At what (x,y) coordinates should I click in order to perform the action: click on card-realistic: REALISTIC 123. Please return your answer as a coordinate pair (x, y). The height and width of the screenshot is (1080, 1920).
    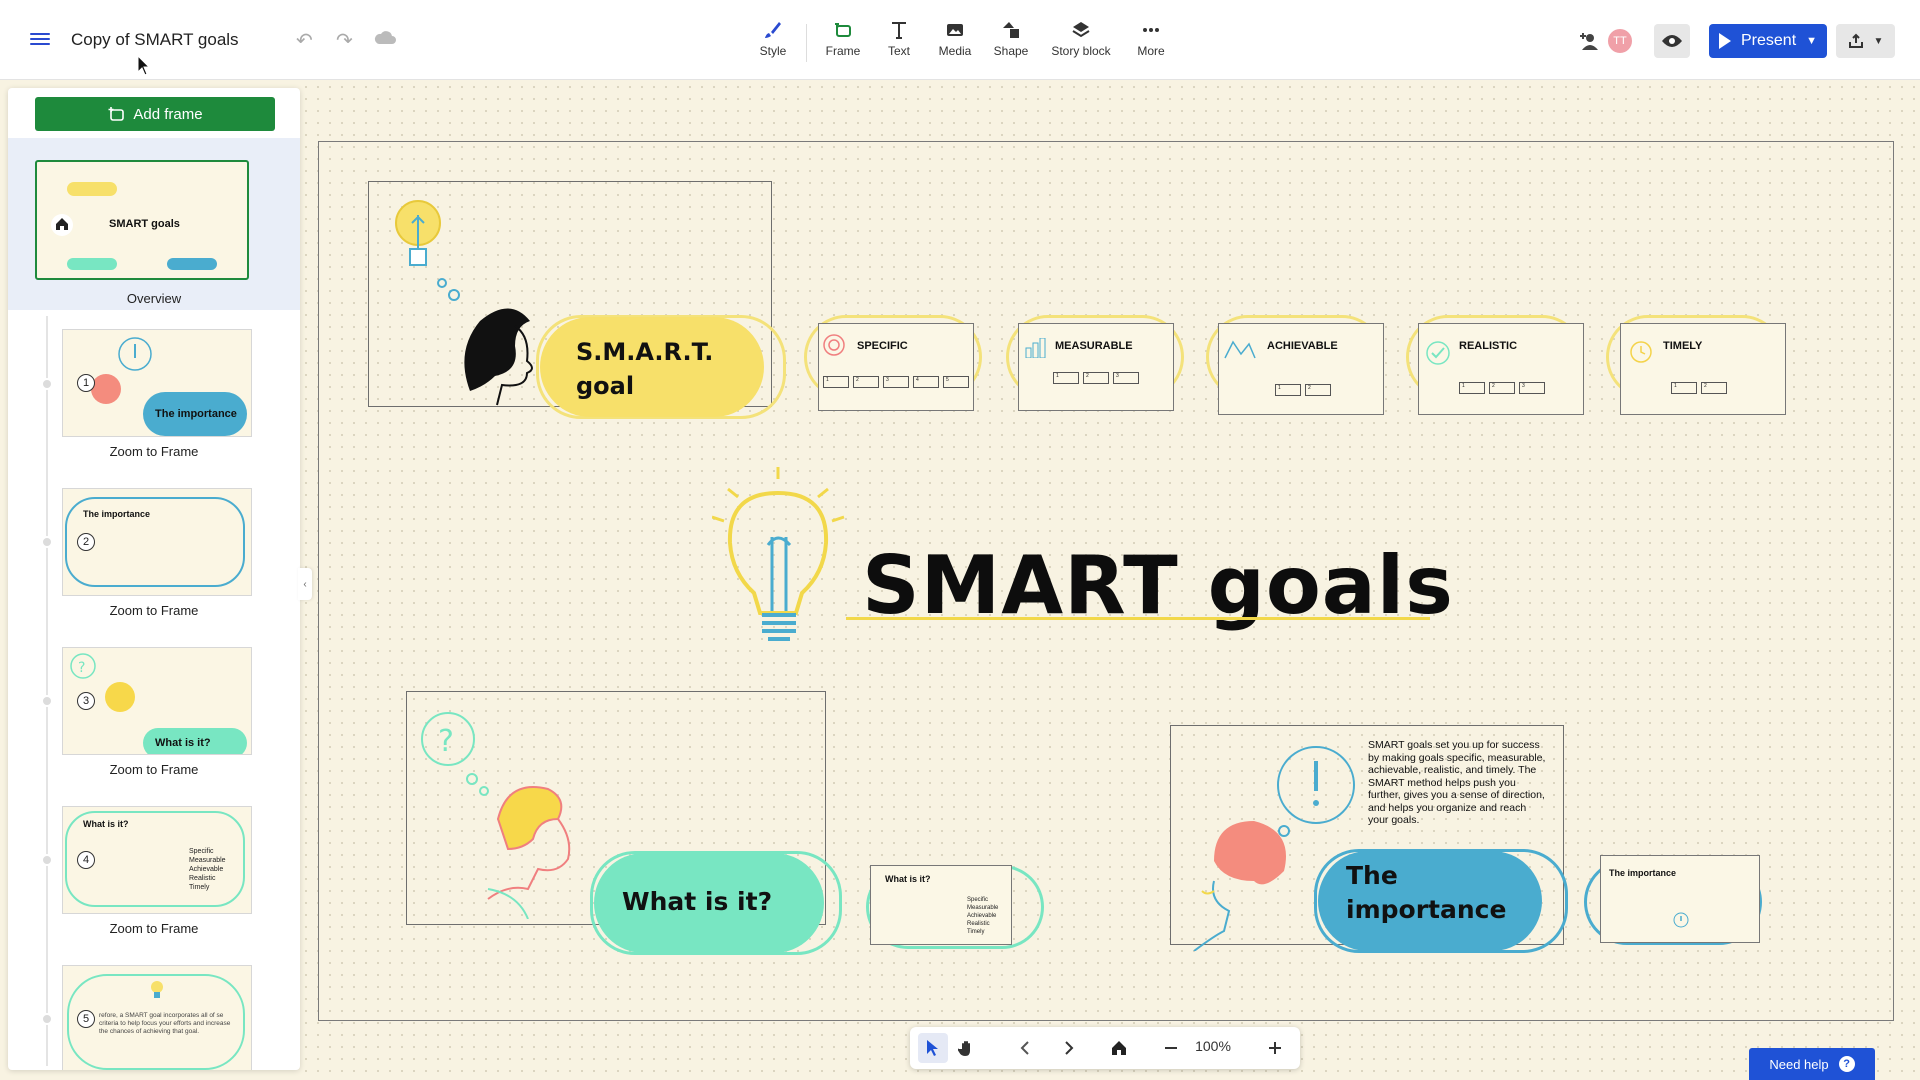
    Looking at the image, I should click on (1501, 369).